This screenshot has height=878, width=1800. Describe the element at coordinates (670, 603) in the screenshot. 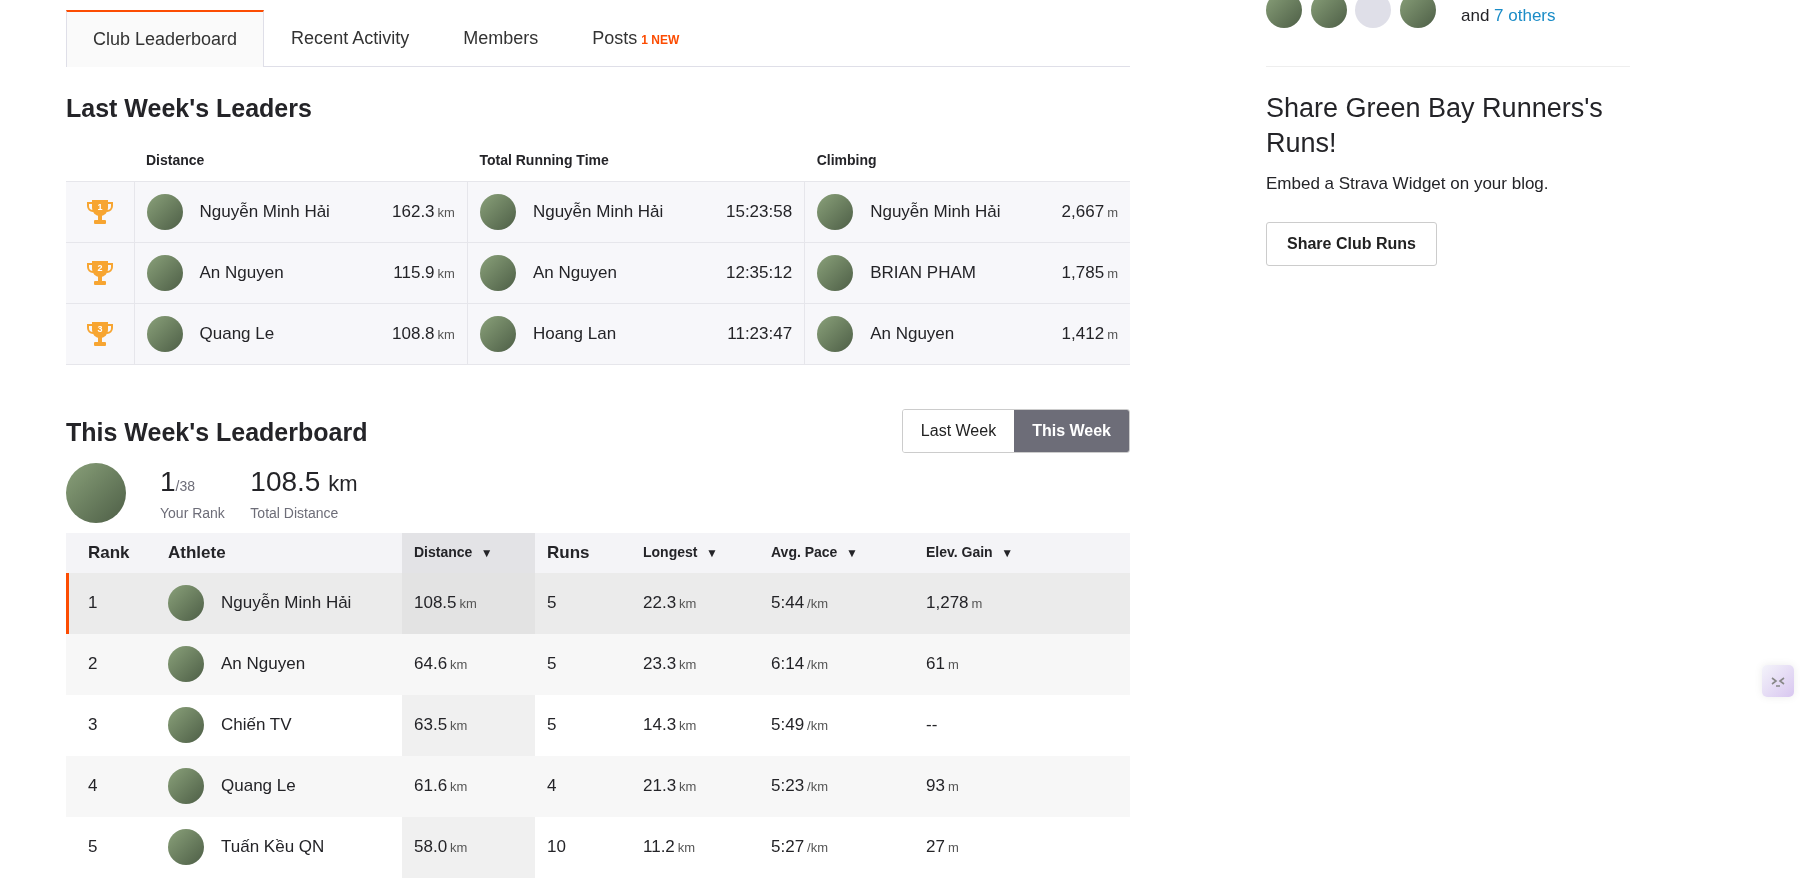

I see `table-cell: 22.3 km` at that location.